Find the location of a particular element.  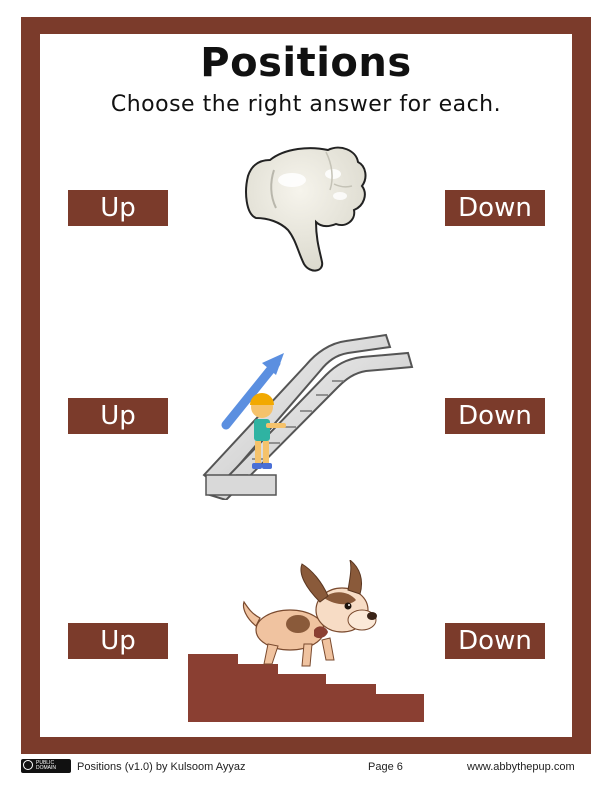

q3-down-button: Down is located at coordinates (495, 641).